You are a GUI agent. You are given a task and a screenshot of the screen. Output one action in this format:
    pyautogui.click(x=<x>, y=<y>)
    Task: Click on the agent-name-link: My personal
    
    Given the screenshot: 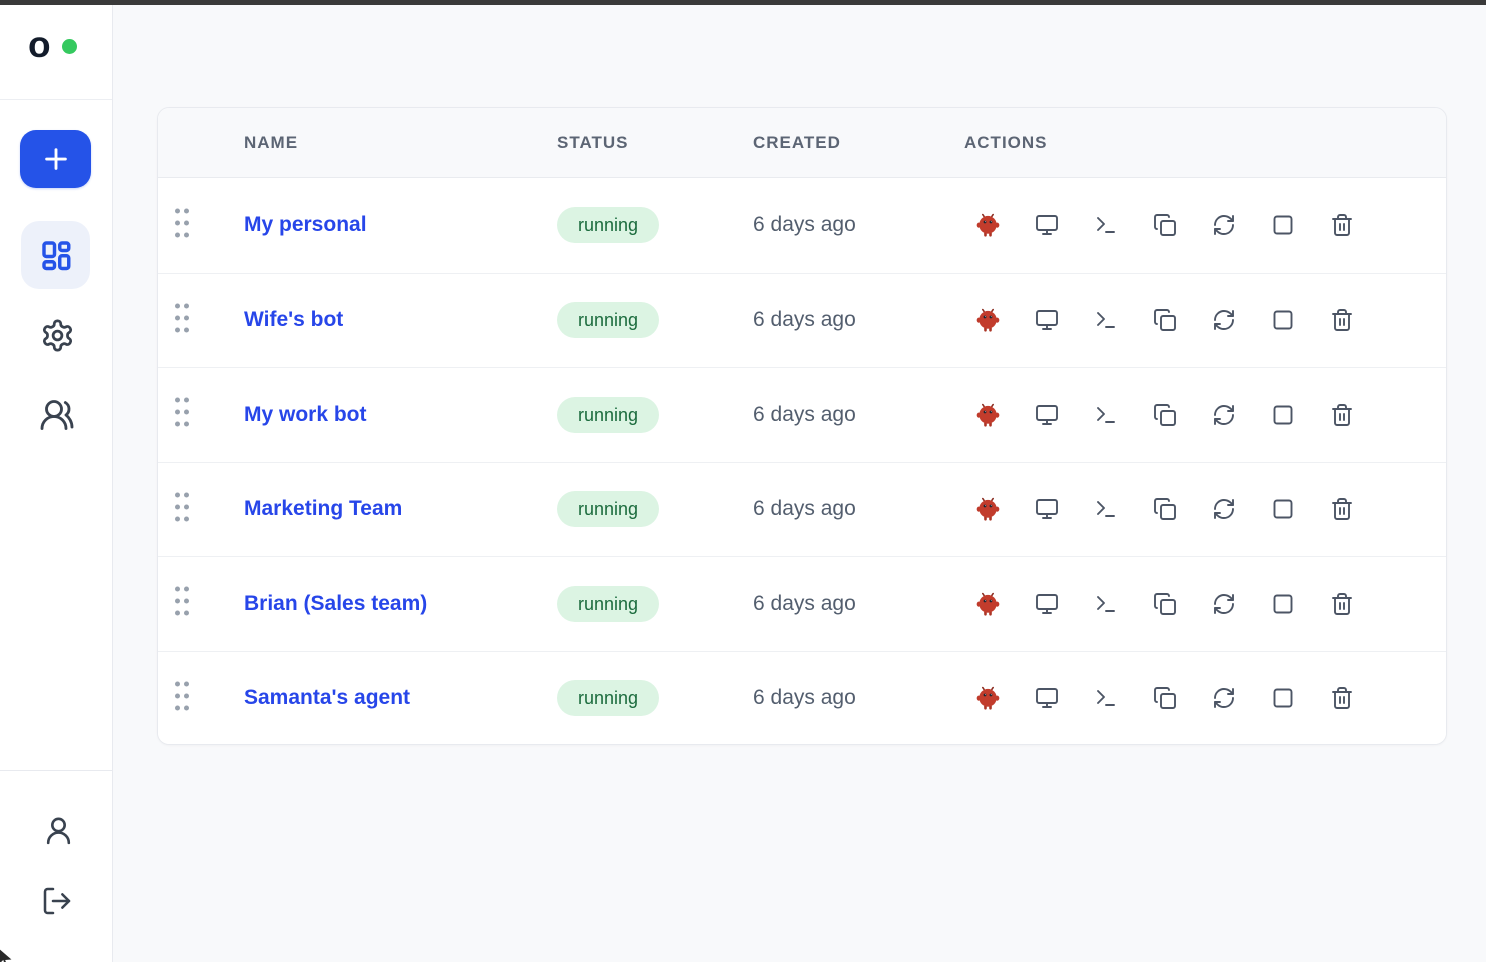 What is the action you would take?
    pyautogui.click(x=305, y=224)
    